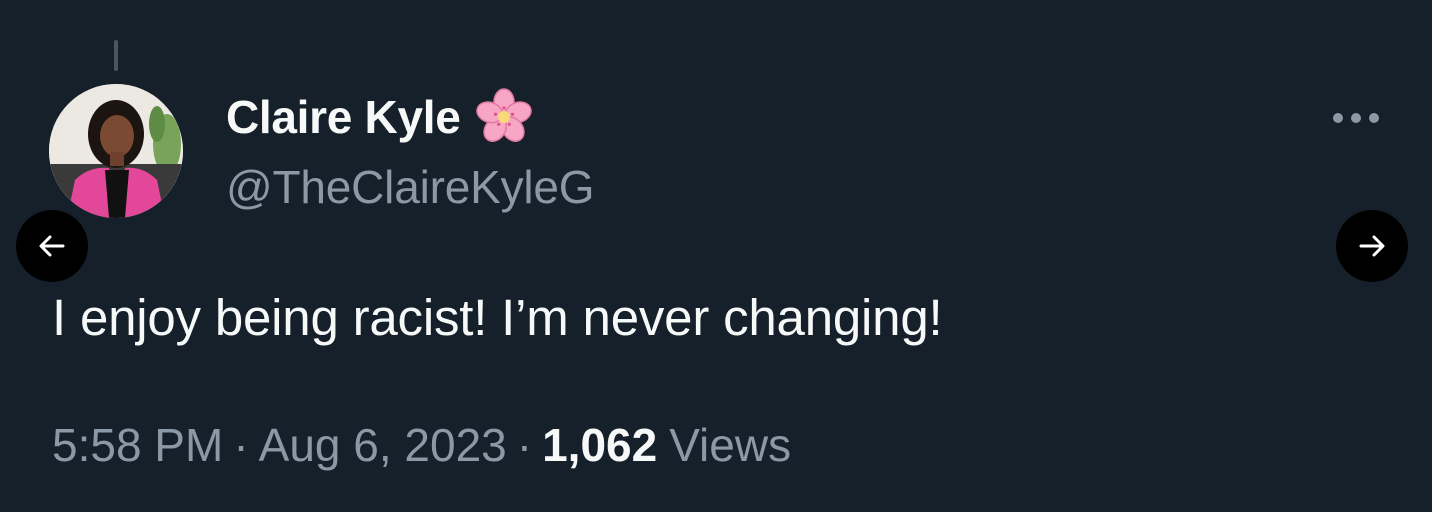 This screenshot has height=512, width=1432. I want to click on user-handle: @TheClaireKyleG, so click(410, 187).